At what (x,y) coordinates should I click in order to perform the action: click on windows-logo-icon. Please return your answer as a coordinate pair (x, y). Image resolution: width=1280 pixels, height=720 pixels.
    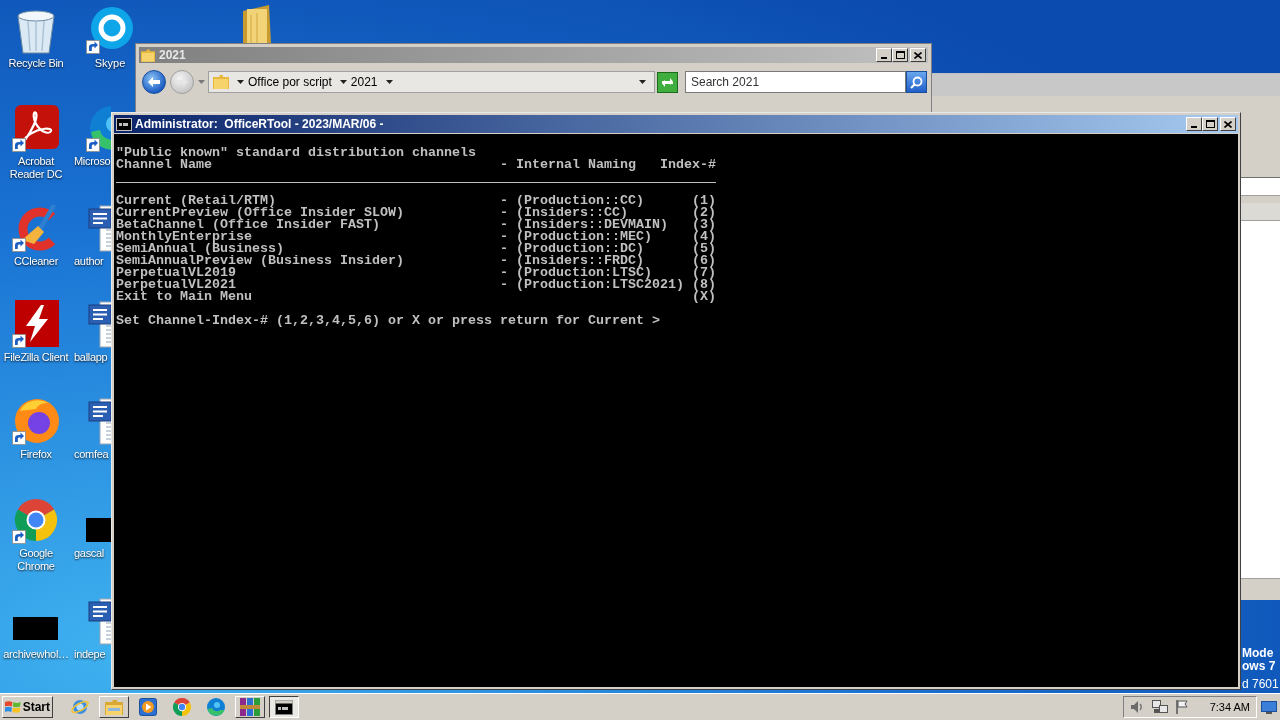
    Looking at the image, I should click on (13, 707).